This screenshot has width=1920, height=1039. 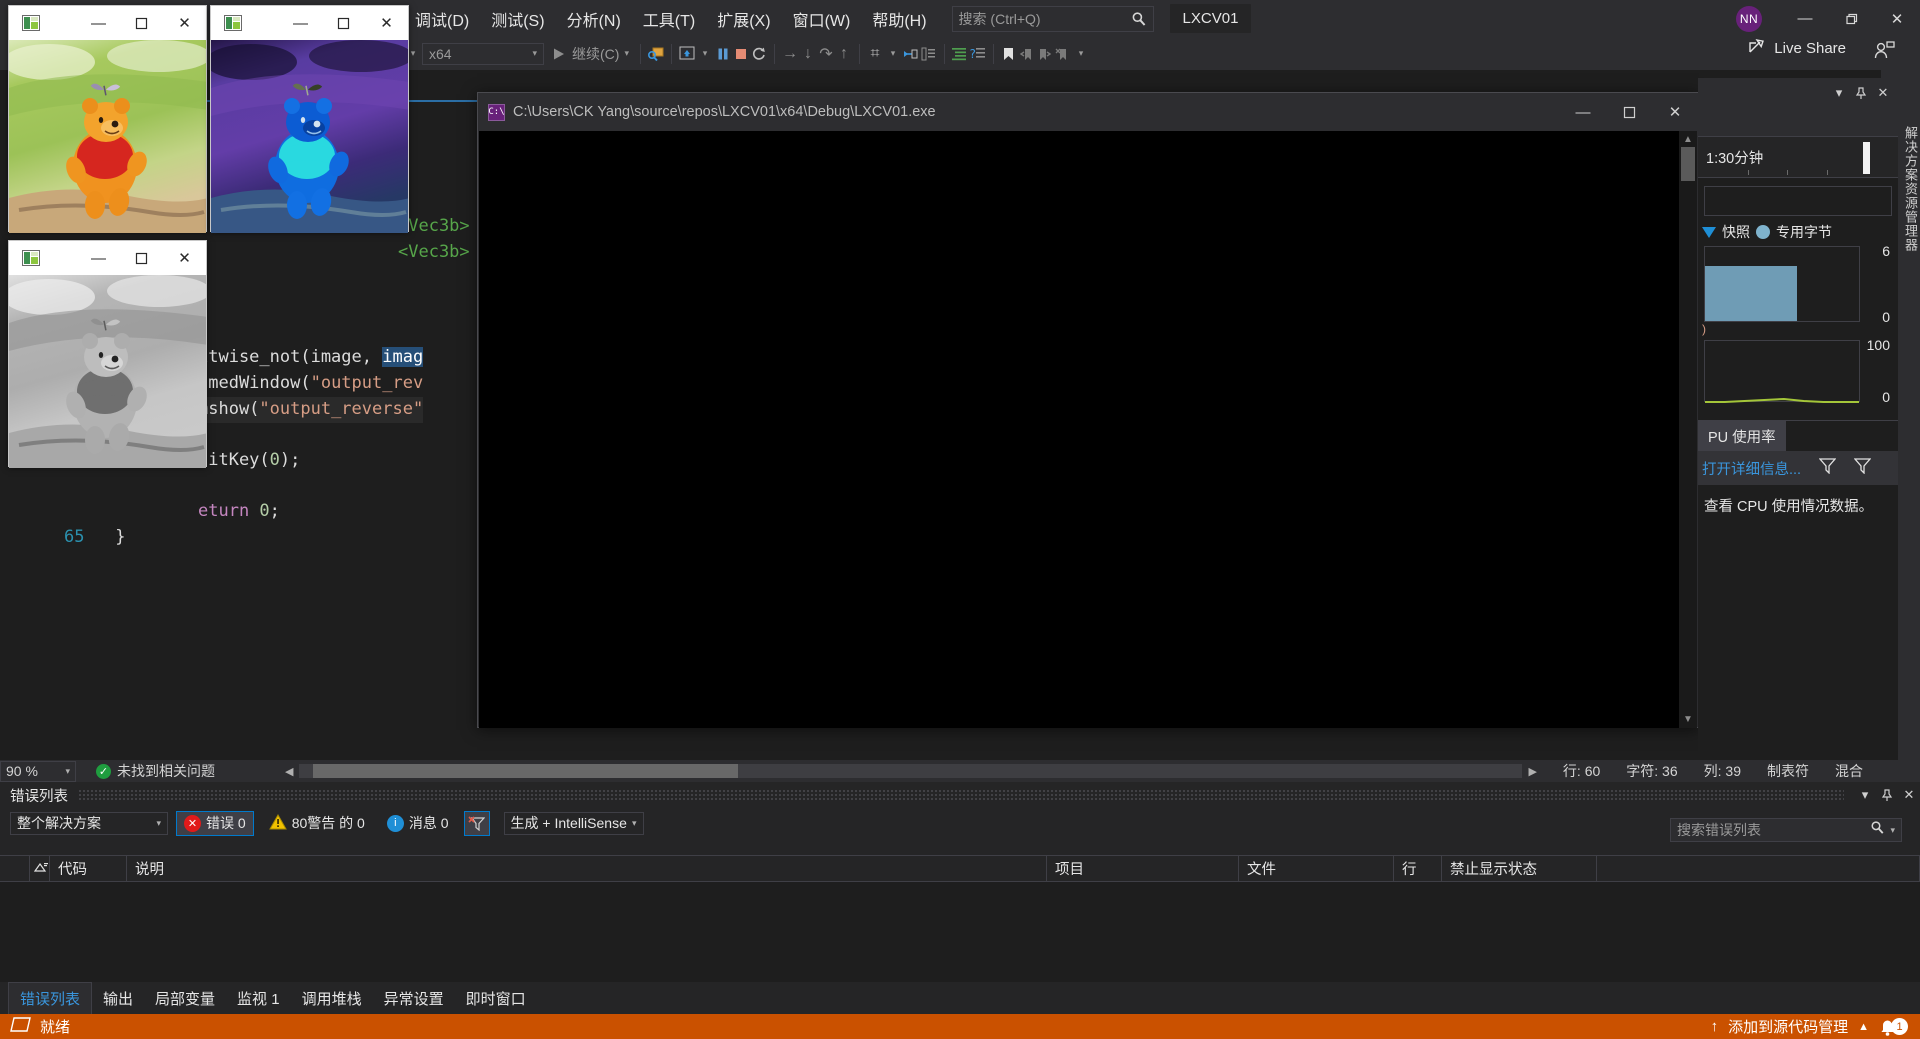 What do you see at coordinates (743, 19) in the screenshot?
I see `menu-extensions: 扩展(X)` at bounding box center [743, 19].